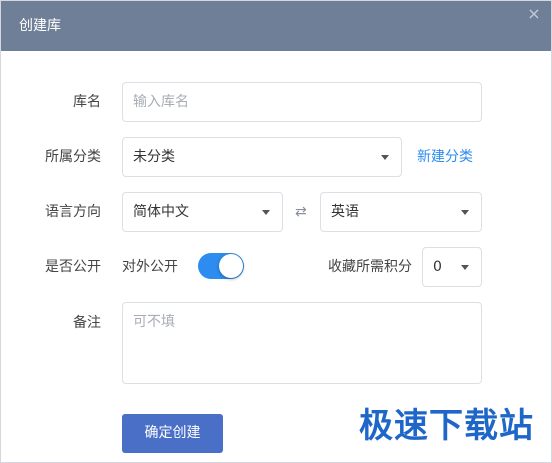 This screenshot has width=552, height=463. What do you see at coordinates (172, 433) in the screenshot?
I see `confirm-create-button: 确定创建` at bounding box center [172, 433].